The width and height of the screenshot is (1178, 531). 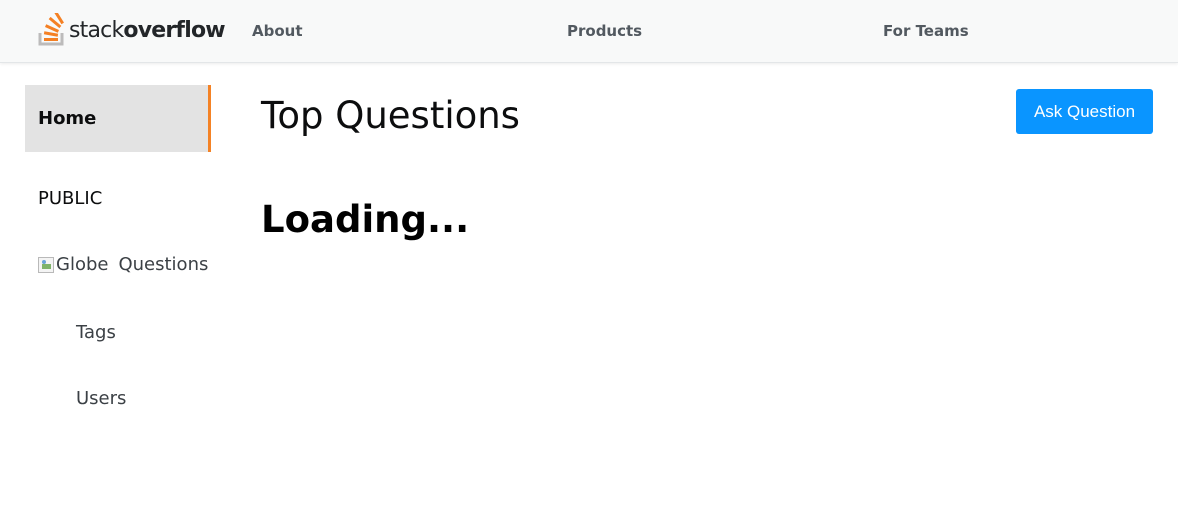 I want to click on sidebar-item-home-label: Home, so click(x=67, y=118).